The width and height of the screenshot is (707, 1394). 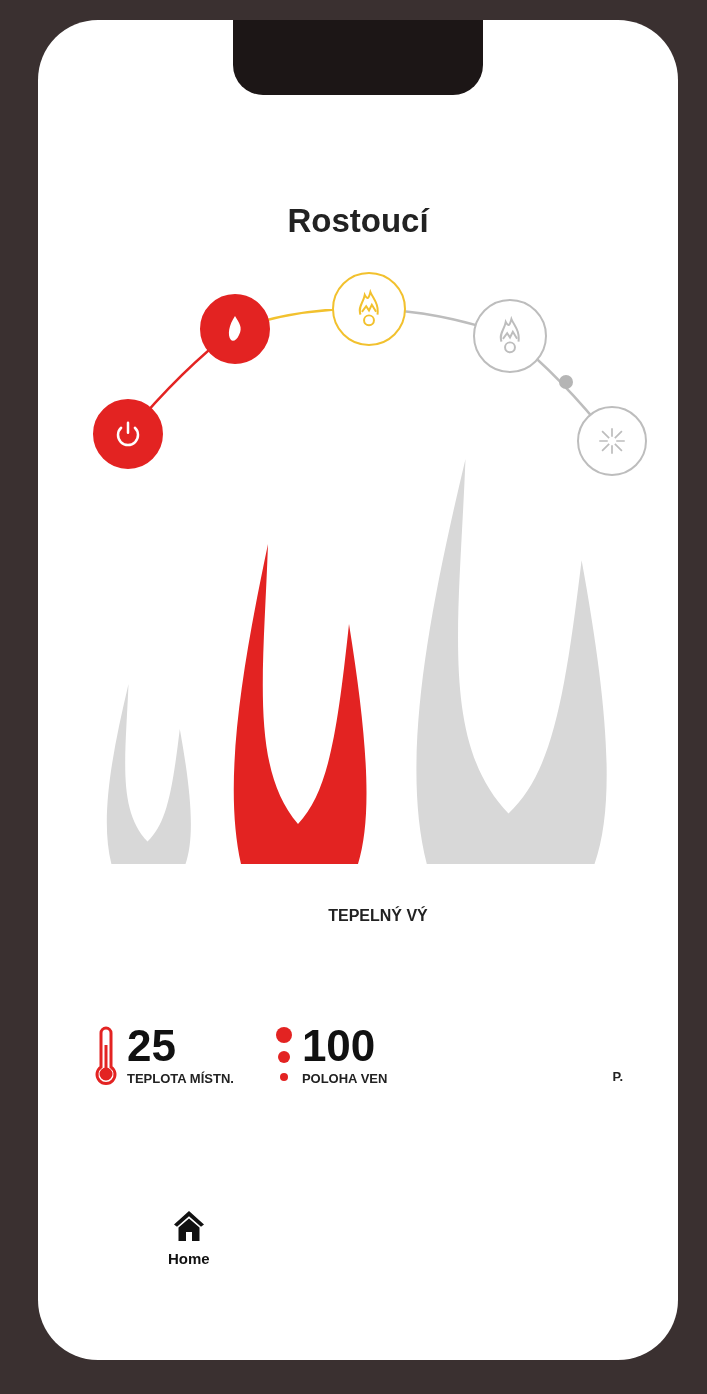 I want to click on home-tab: Home, so click(x=189, y=1239).